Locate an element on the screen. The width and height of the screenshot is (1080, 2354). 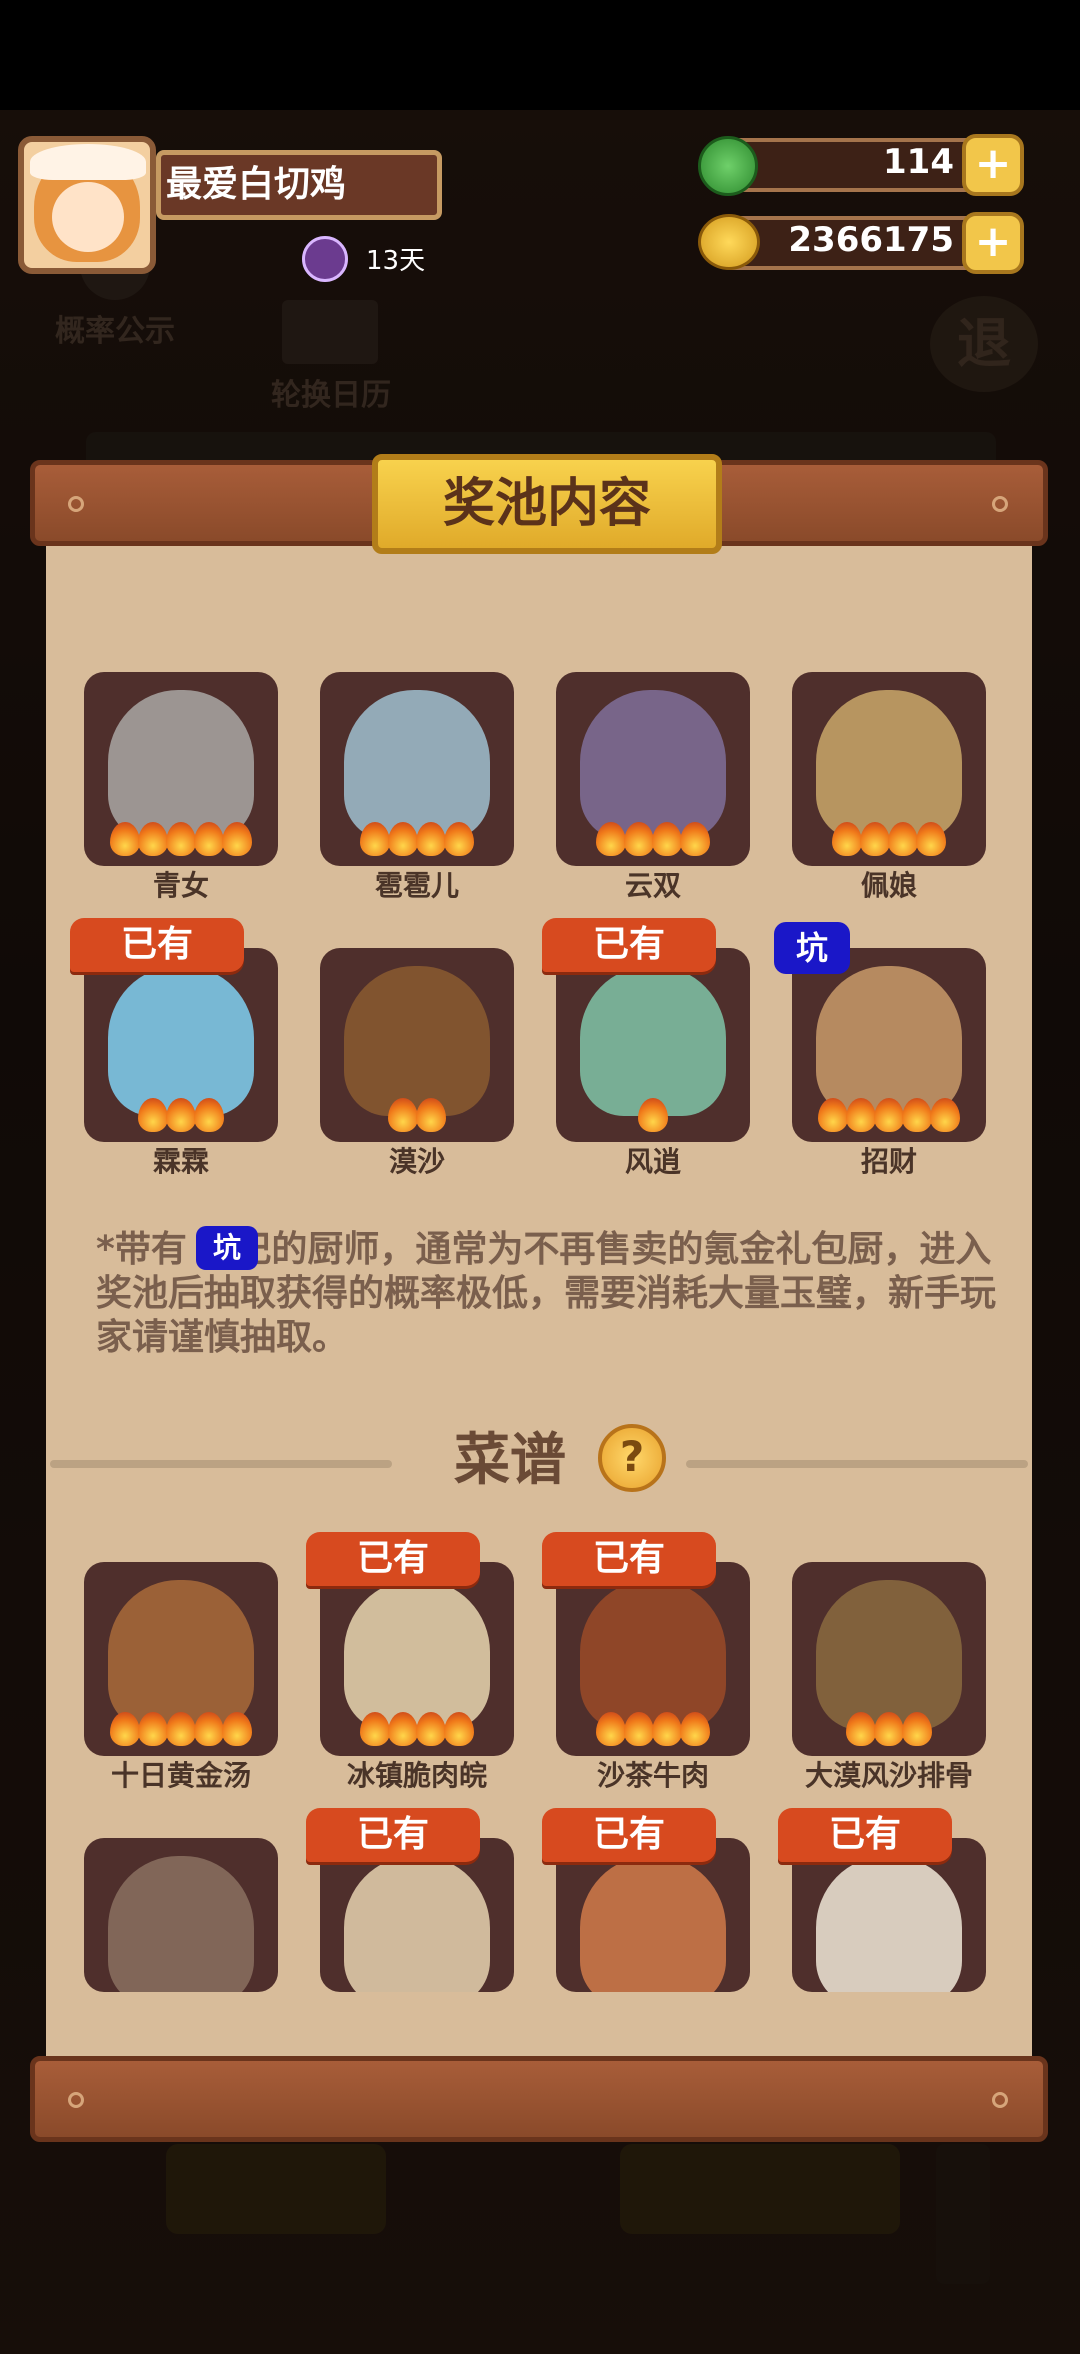
coin-icon is located at coordinates (729, 242).